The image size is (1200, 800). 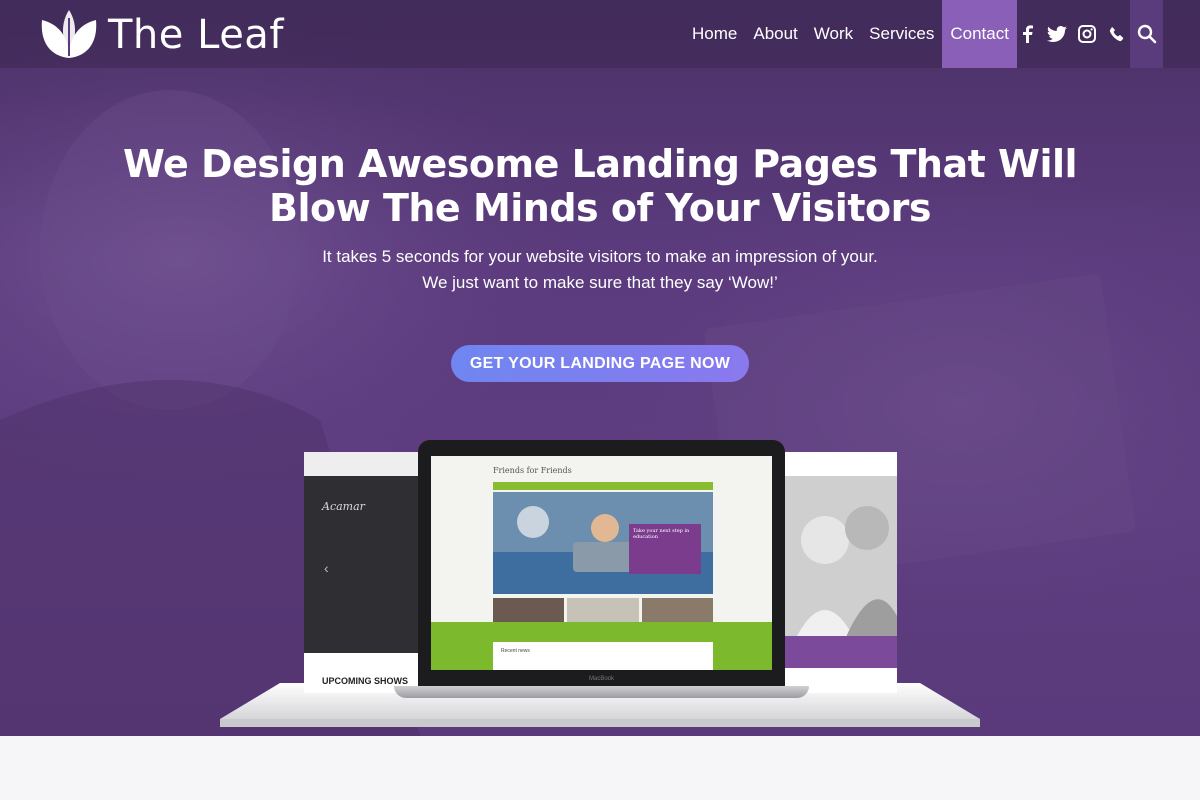 What do you see at coordinates (901, 34) in the screenshot?
I see `nav-services: Services` at bounding box center [901, 34].